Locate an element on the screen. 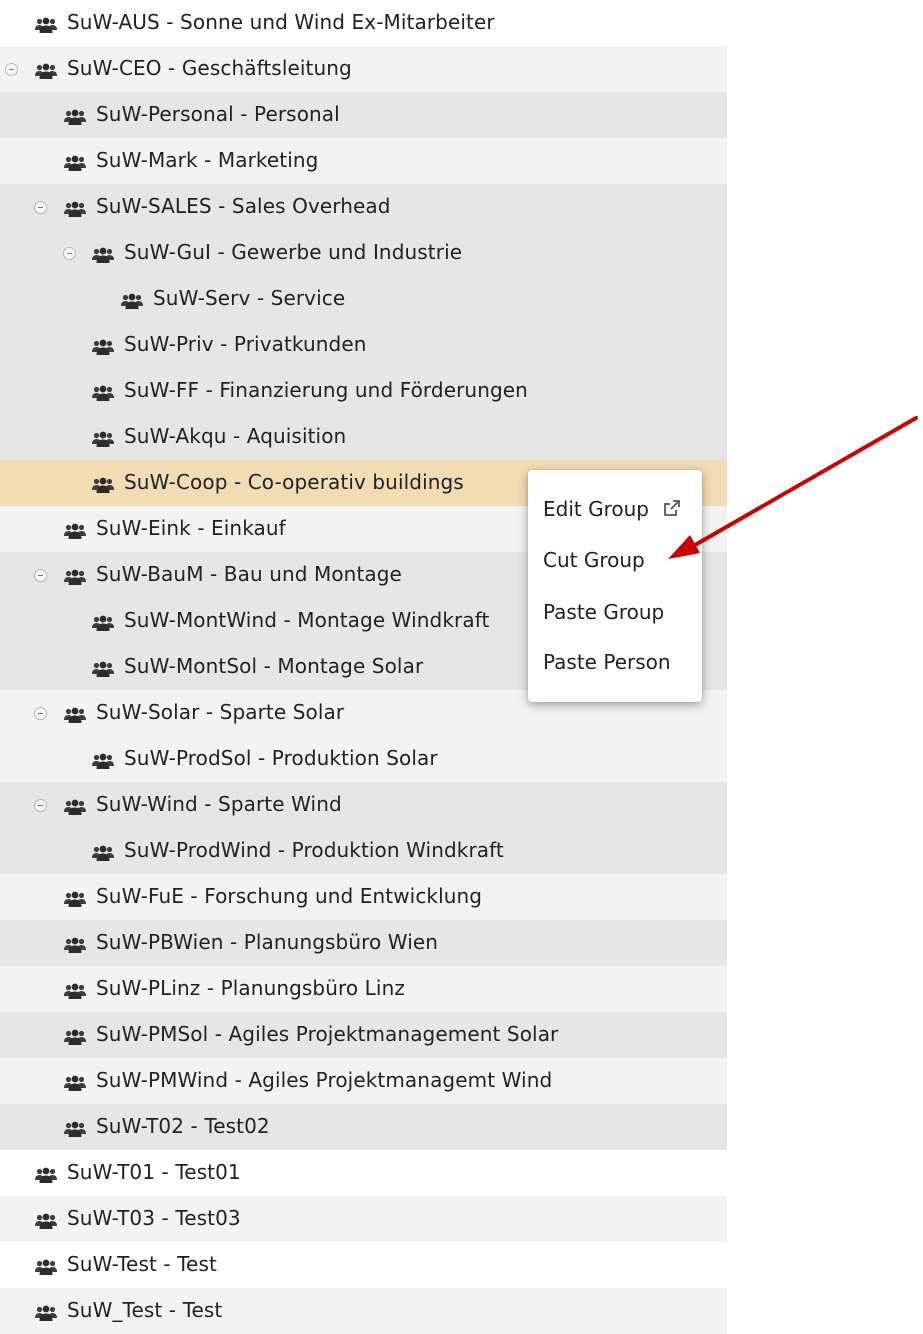 The width and height of the screenshot is (923, 1334). tree-row: SuW-FF - Finanzierung und Förderungen is located at coordinates (363, 391).